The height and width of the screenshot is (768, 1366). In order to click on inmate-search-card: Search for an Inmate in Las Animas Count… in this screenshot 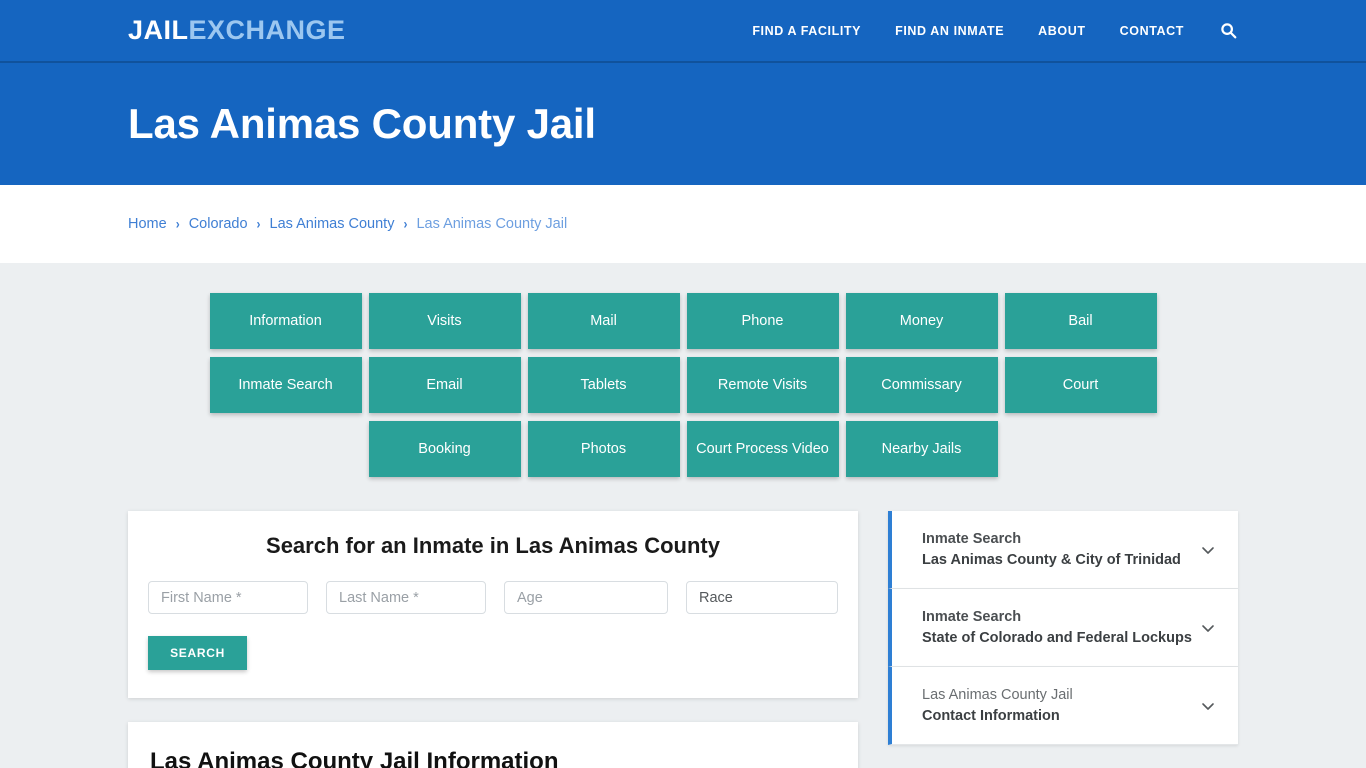, I will do `click(493, 604)`.